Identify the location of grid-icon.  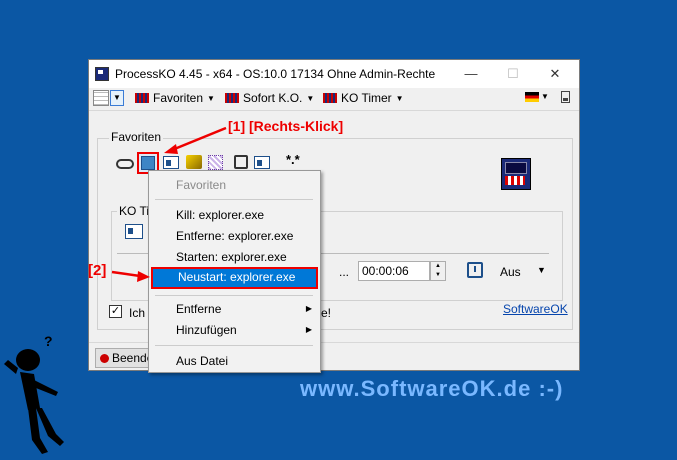
(101, 98).